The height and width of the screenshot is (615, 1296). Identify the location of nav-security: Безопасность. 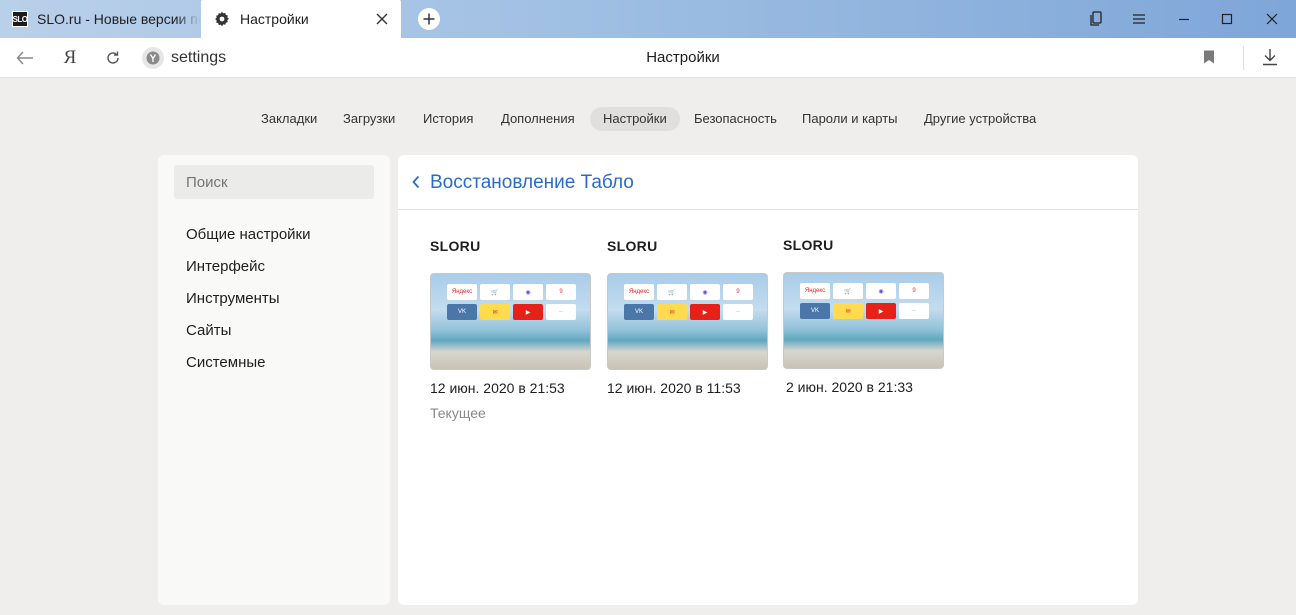
(735, 119).